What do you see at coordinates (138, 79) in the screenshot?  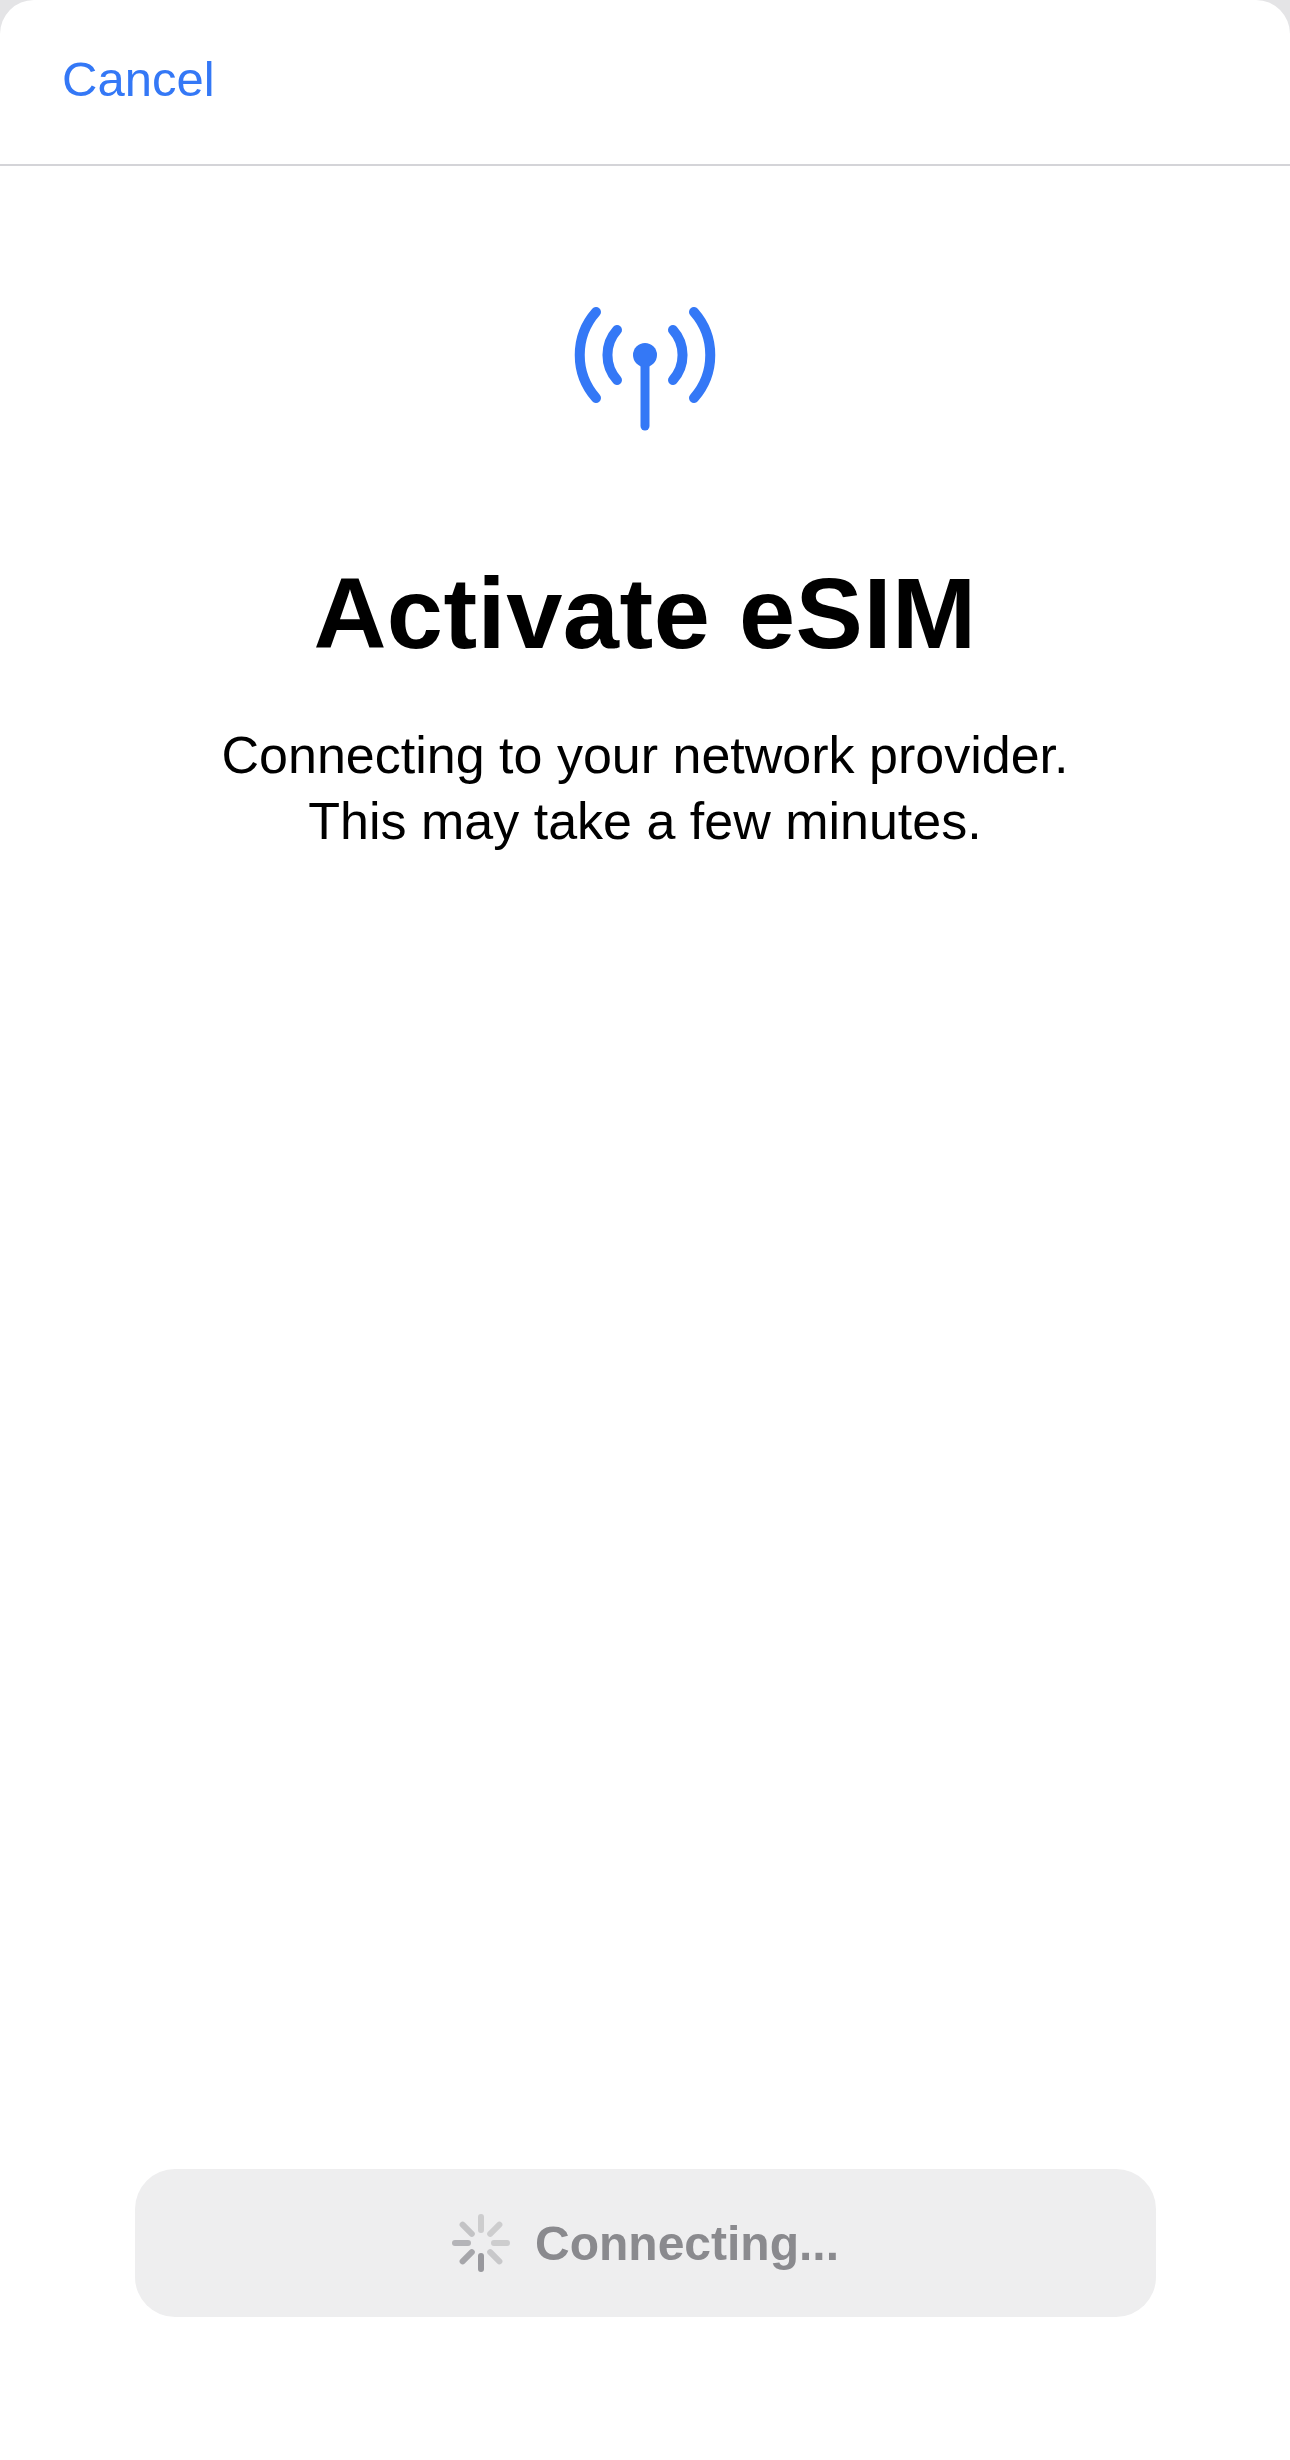 I see `cancel-button: Cancel` at bounding box center [138, 79].